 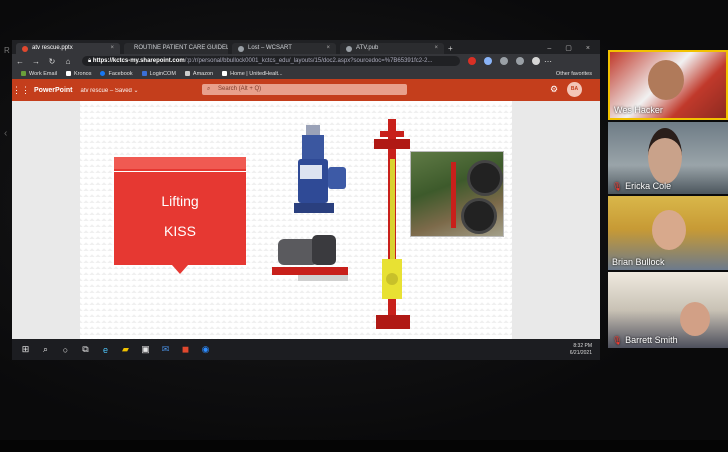 I want to click on taskbar-clock: 8:32 PM 6/21/2021, so click(x=581, y=350).